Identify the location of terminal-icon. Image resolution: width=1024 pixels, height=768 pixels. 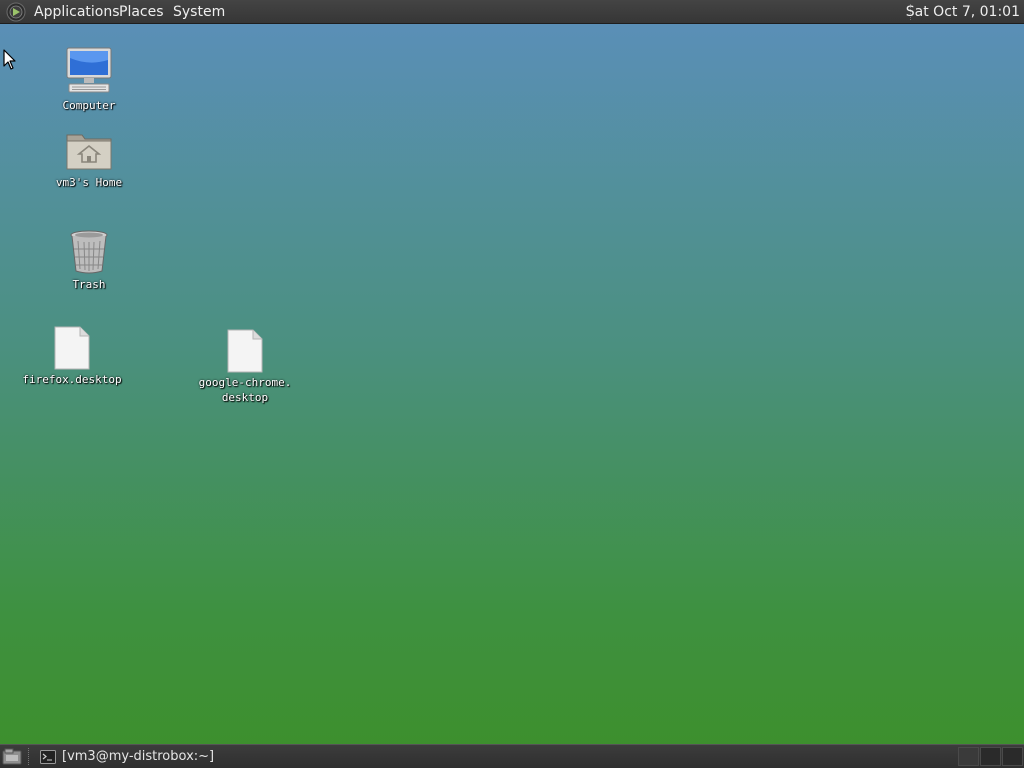
(48, 756).